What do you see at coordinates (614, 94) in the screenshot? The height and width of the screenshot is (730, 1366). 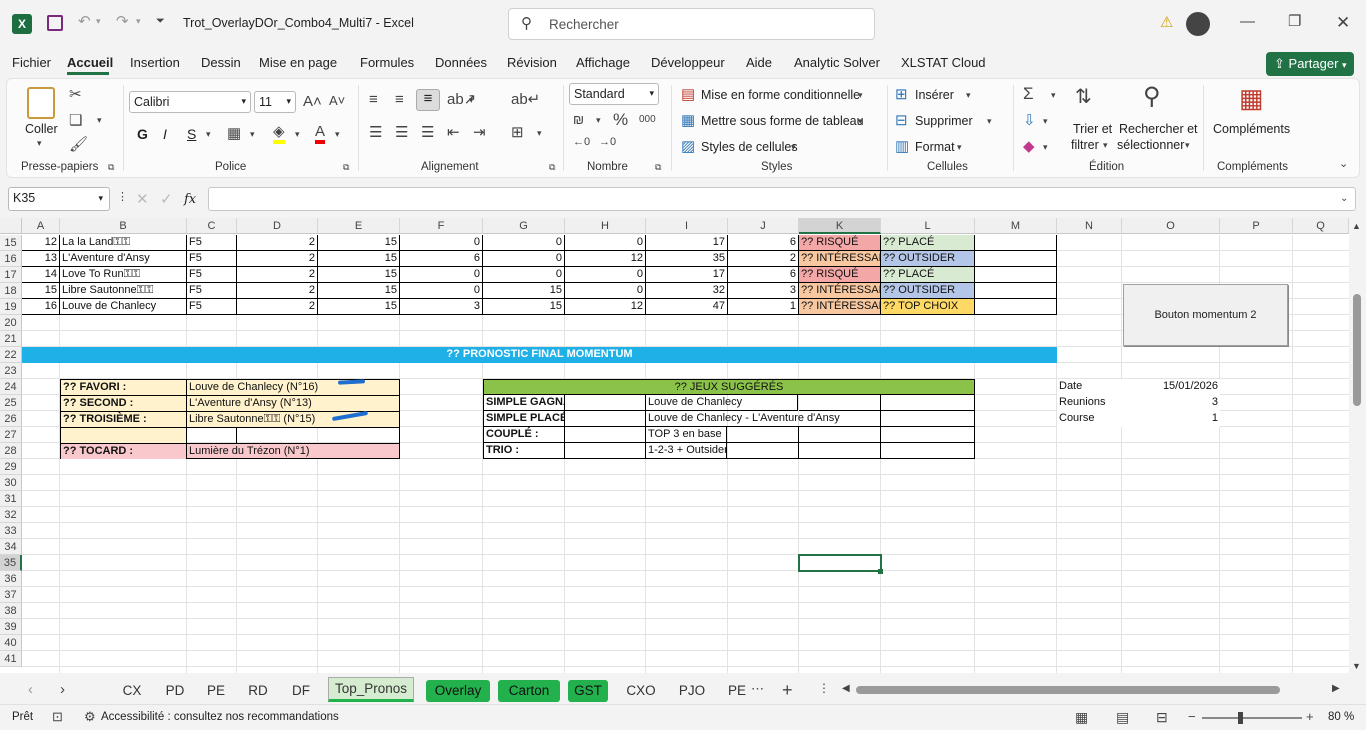 I see `number-format-select: Standard ▾` at bounding box center [614, 94].